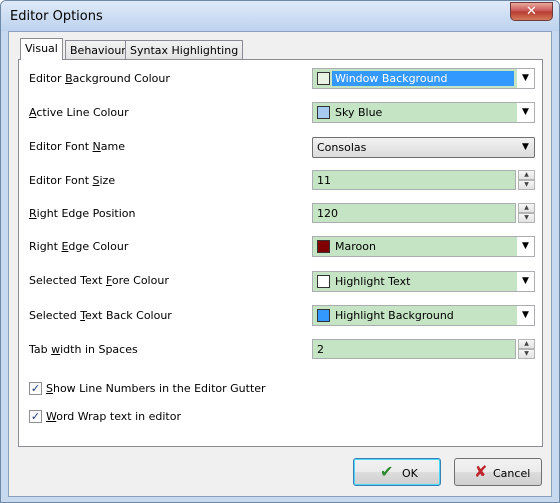 This screenshot has width=560, height=503. What do you see at coordinates (56, 16) in the screenshot?
I see `window-title: Editor Options` at bounding box center [56, 16].